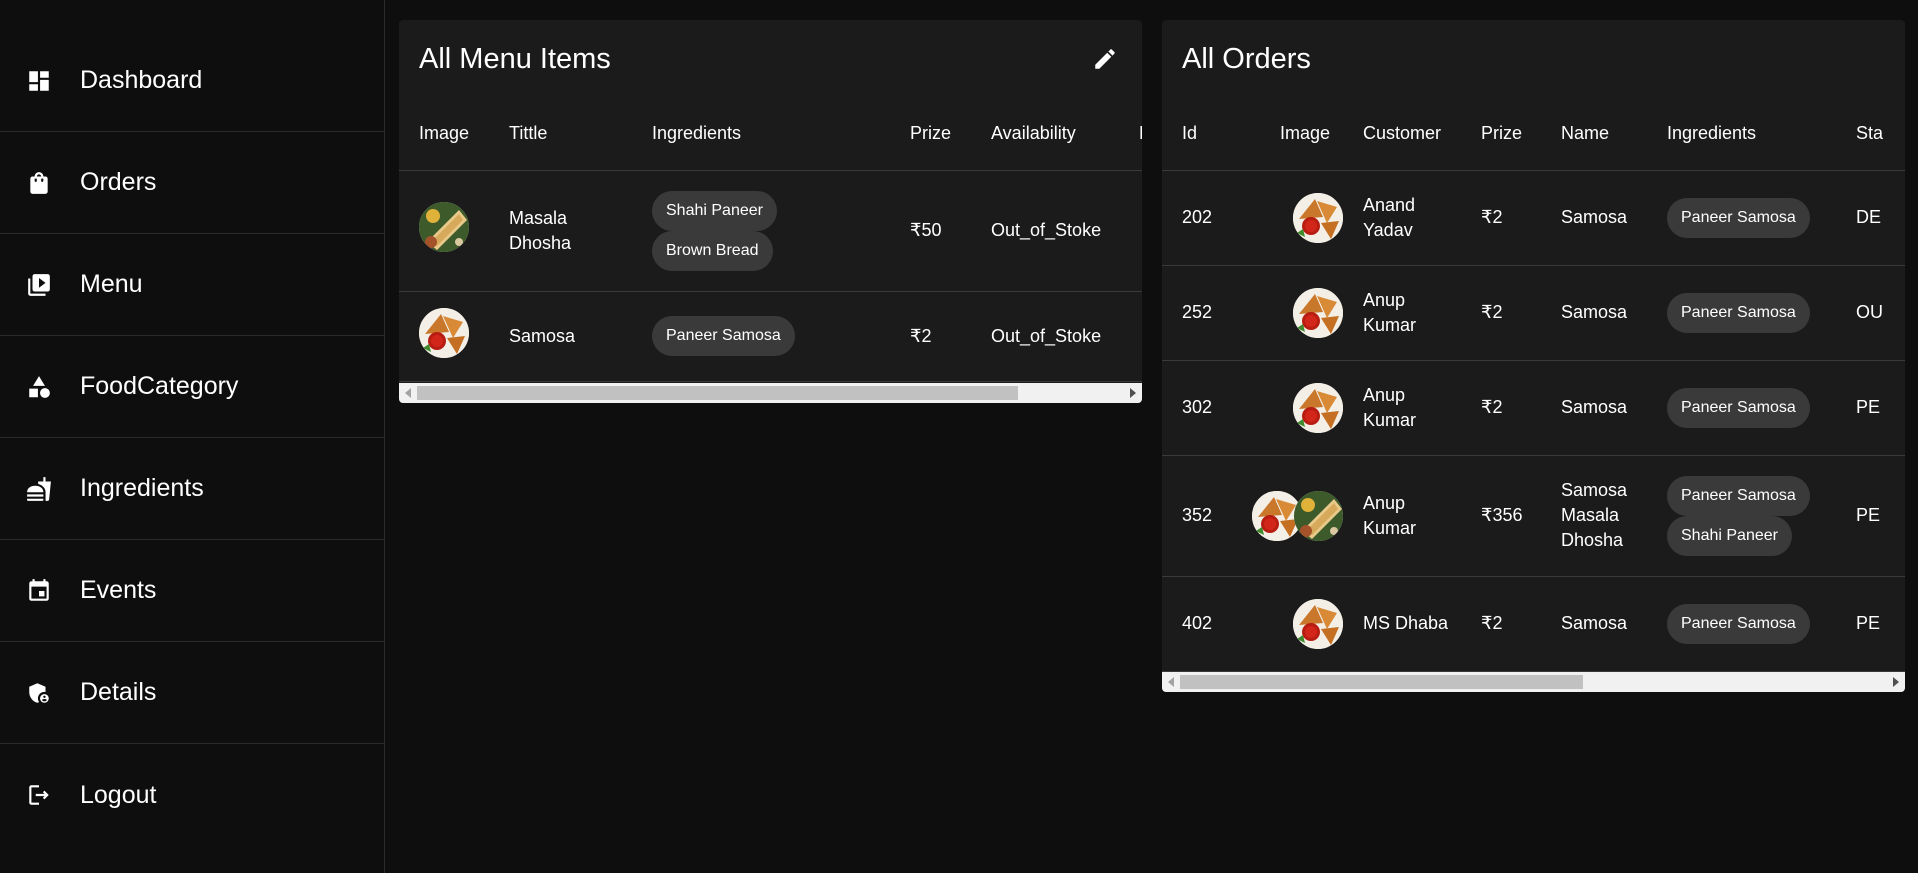 The image size is (1918, 873). I want to click on sidebar-item-menu: Menu, so click(192, 285).